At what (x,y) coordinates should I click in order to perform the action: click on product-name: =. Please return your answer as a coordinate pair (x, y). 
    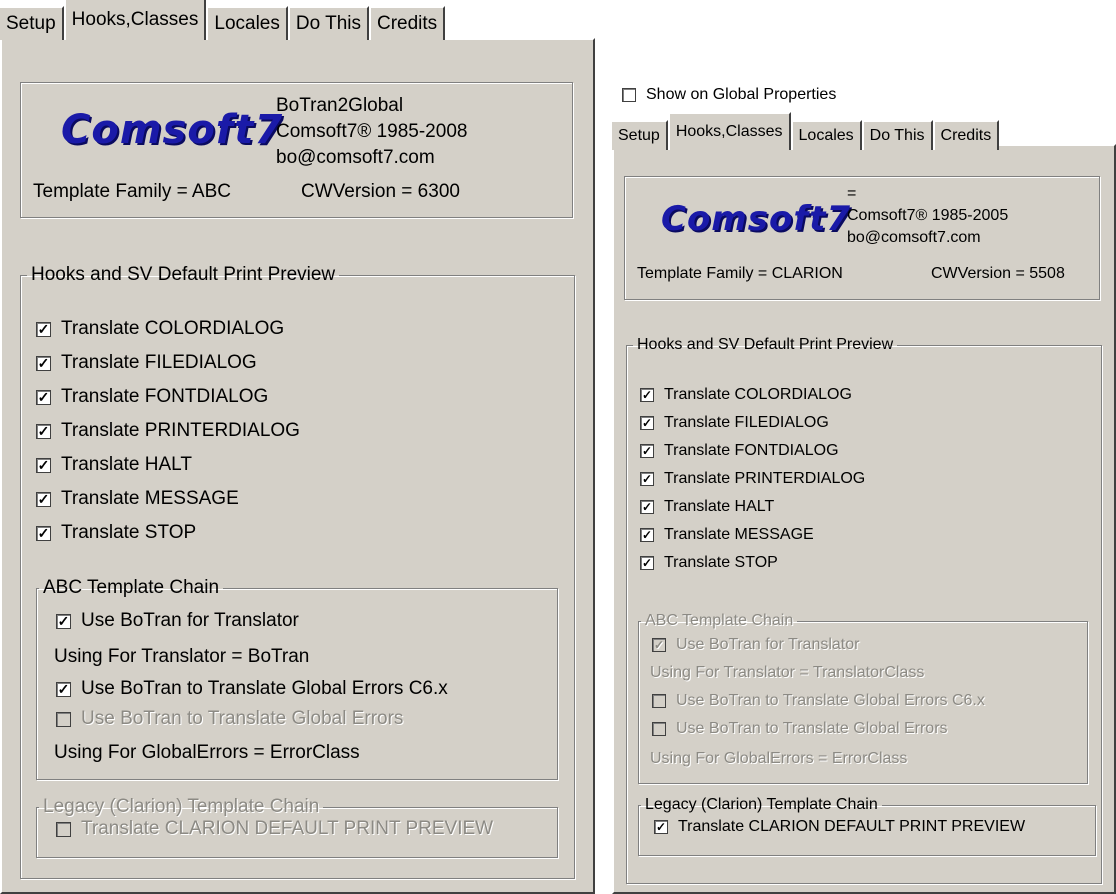
    Looking at the image, I should click on (852, 193).